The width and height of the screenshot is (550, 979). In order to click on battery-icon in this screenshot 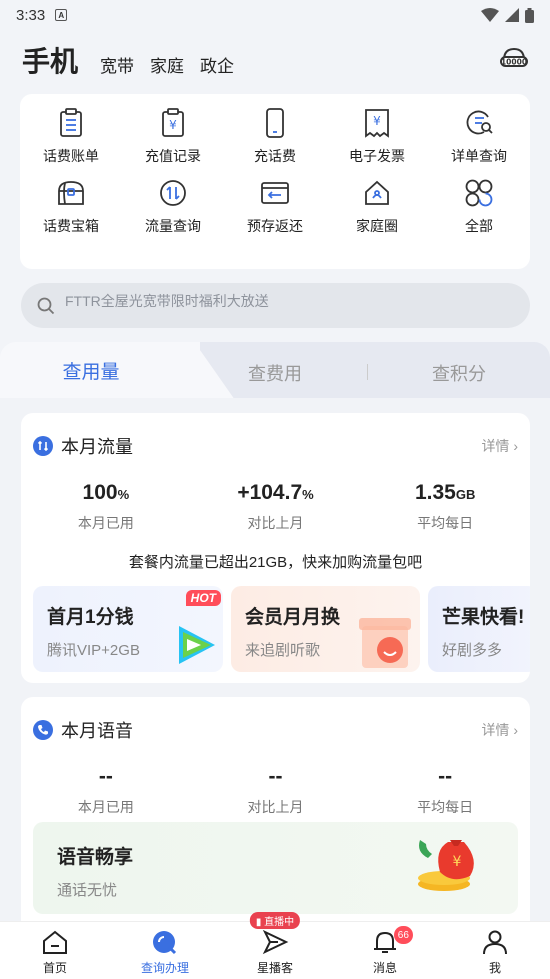, I will do `click(529, 15)`.